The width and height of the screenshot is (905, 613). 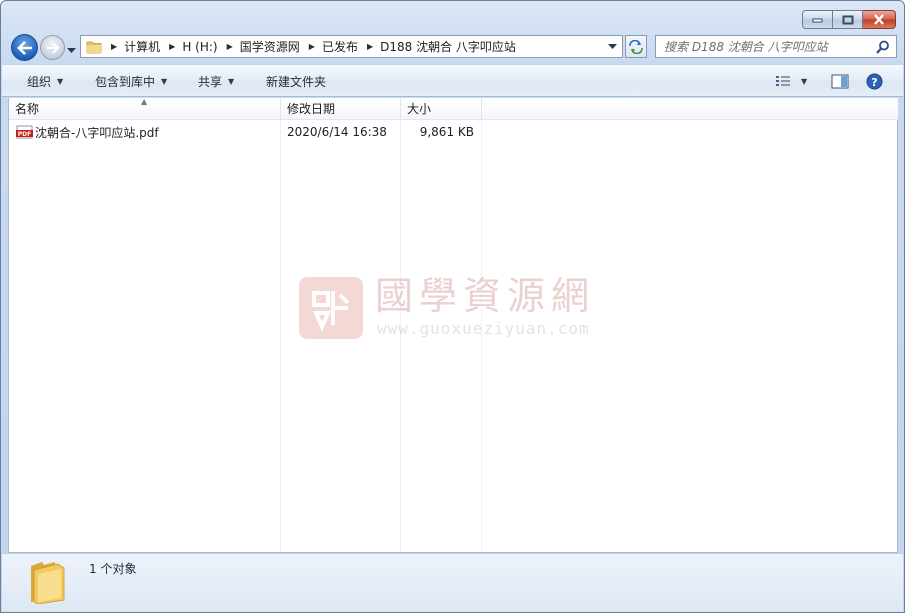 I want to click on file-date-cell: 2020/6/14 16:38, so click(x=337, y=132).